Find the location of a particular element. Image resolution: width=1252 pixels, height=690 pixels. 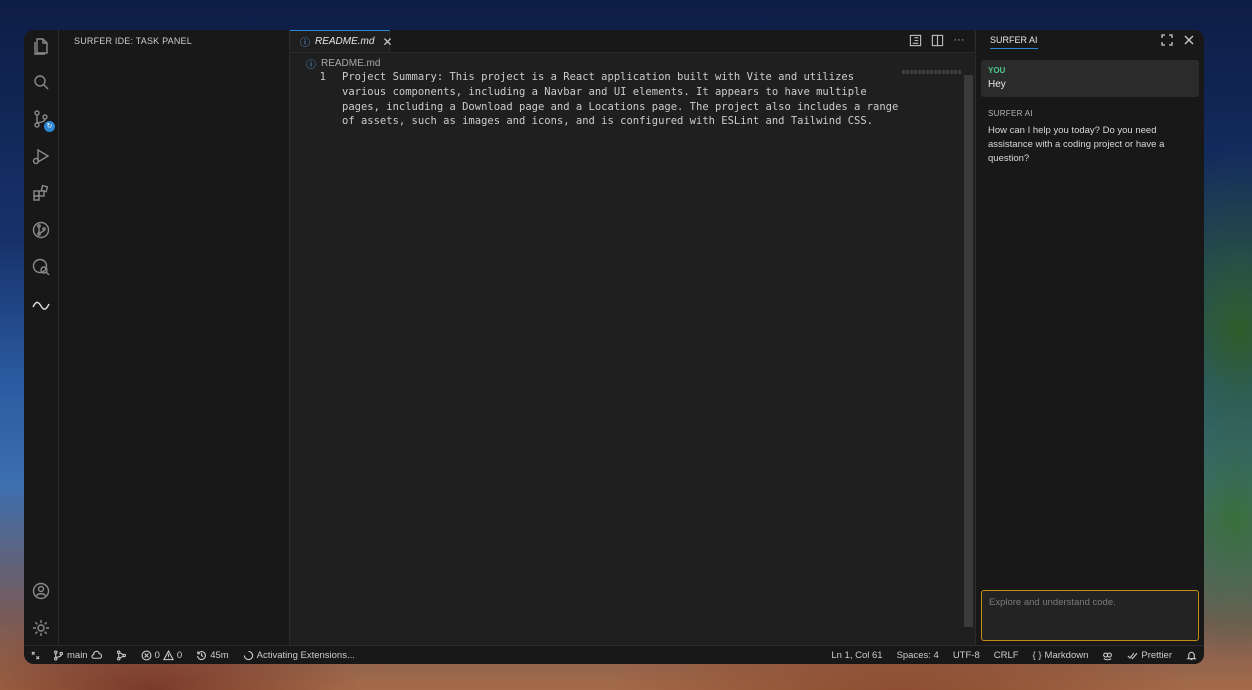

time-value: 45m is located at coordinates (219, 655).